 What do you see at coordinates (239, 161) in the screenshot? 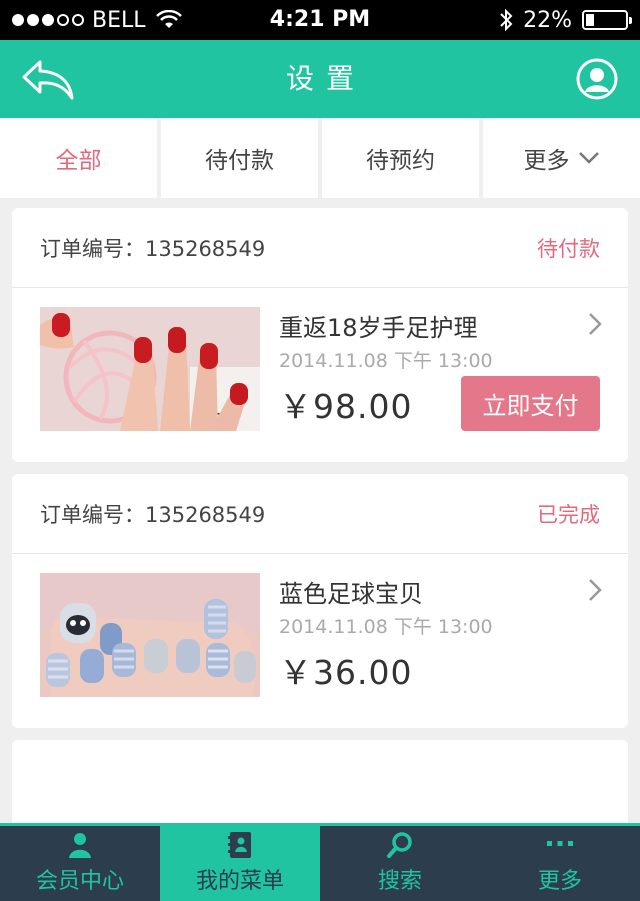
I see `tab-label: 待付款` at bounding box center [239, 161].